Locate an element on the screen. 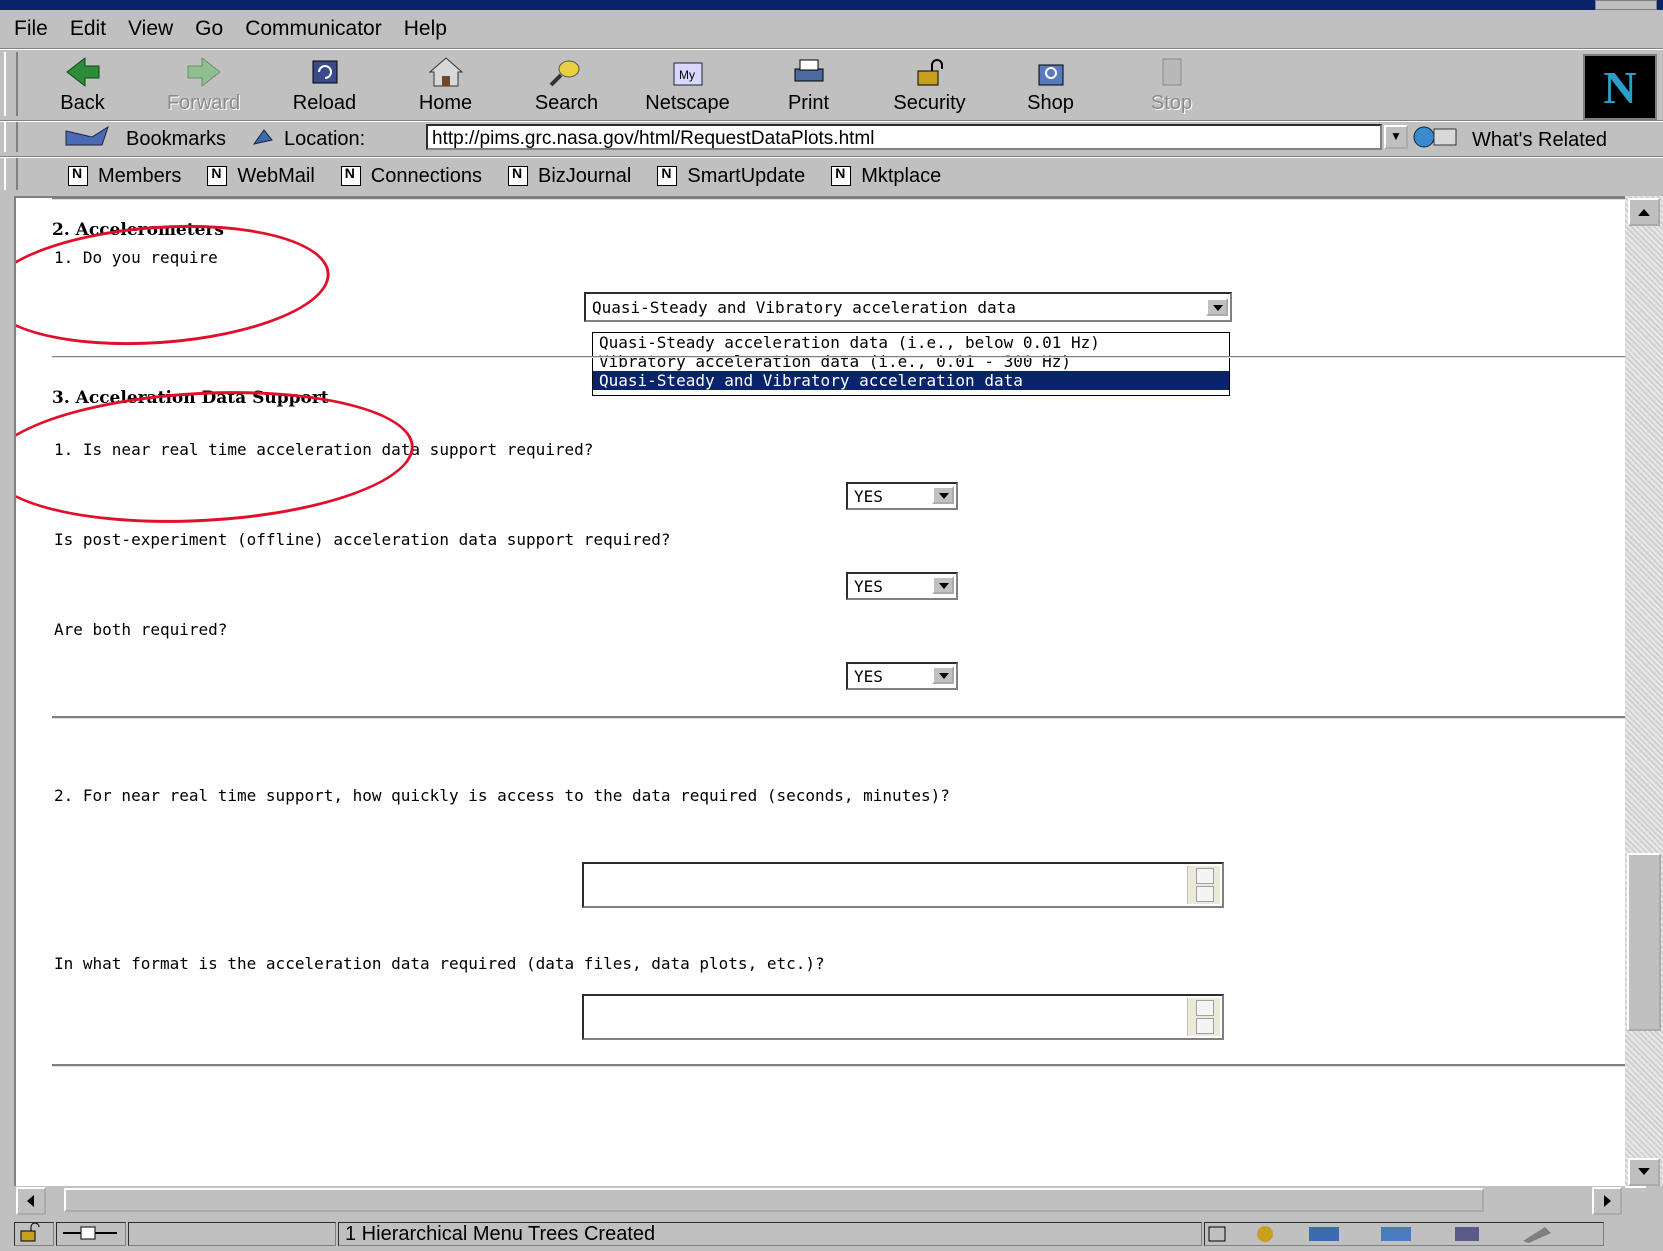  title-bar is located at coordinates (831, 5).